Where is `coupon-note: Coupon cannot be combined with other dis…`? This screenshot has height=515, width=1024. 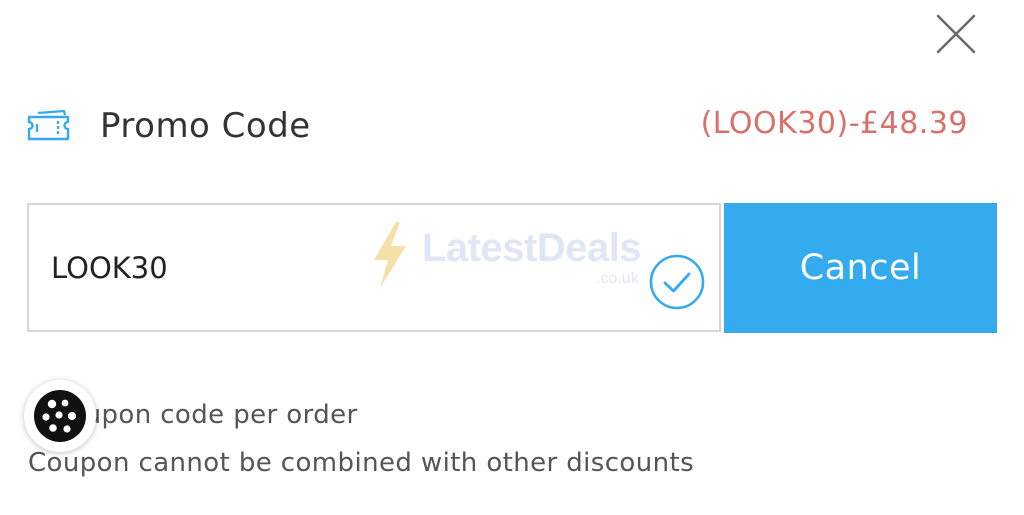 coupon-note: Coupon cannot be combined with other dis… is located at coordinates (361, 463).